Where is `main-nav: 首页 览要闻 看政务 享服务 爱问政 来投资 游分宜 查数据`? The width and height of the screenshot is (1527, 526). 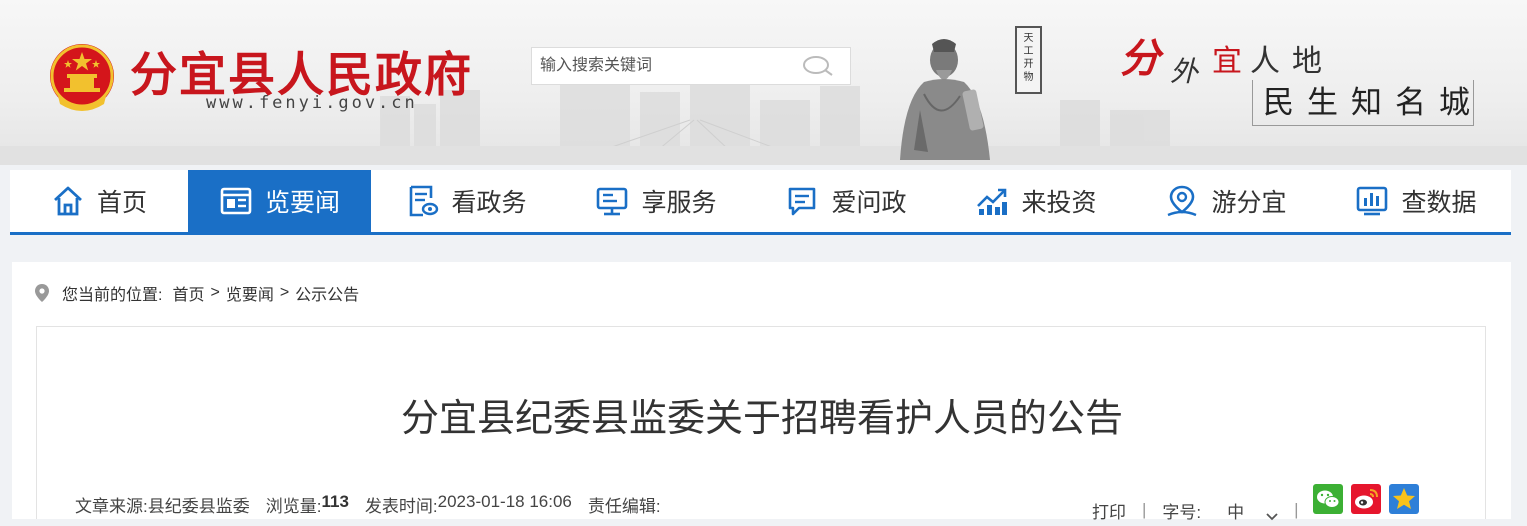
main-nav: 首页 览要闻 看政务 享服务 爱问政 来投资 游分宜 查数据 is located at coordinates (760, 201).